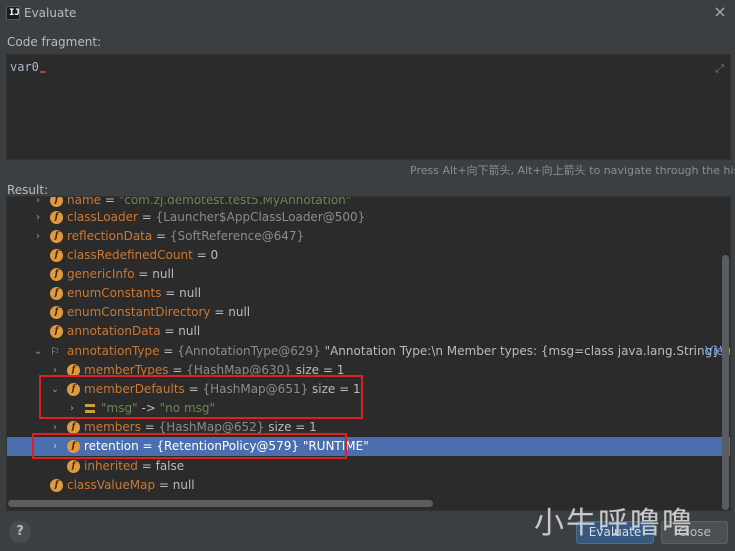 The width and height of the screenshot is (735, 551). I want to click on annotation-flag-icon: ⚐, so click(55, 351).